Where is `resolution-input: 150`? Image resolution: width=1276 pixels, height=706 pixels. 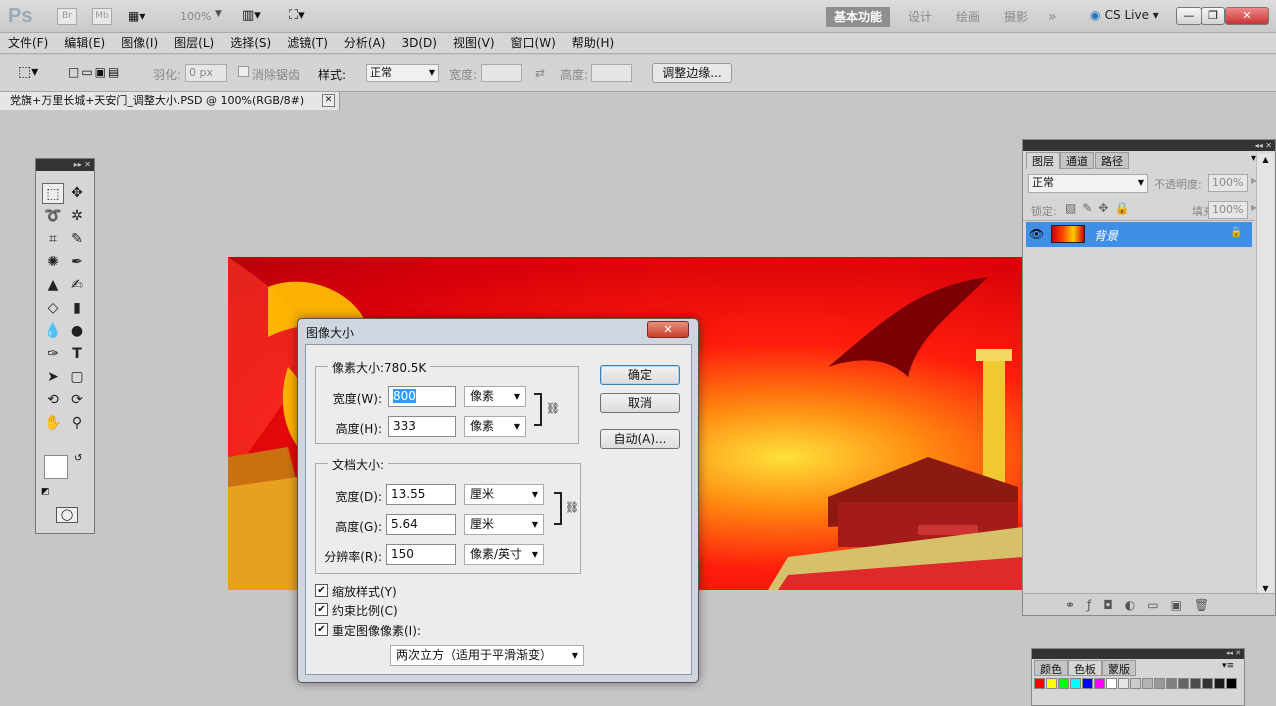
resolution-input: 150 is located at coordinates (421, 554).